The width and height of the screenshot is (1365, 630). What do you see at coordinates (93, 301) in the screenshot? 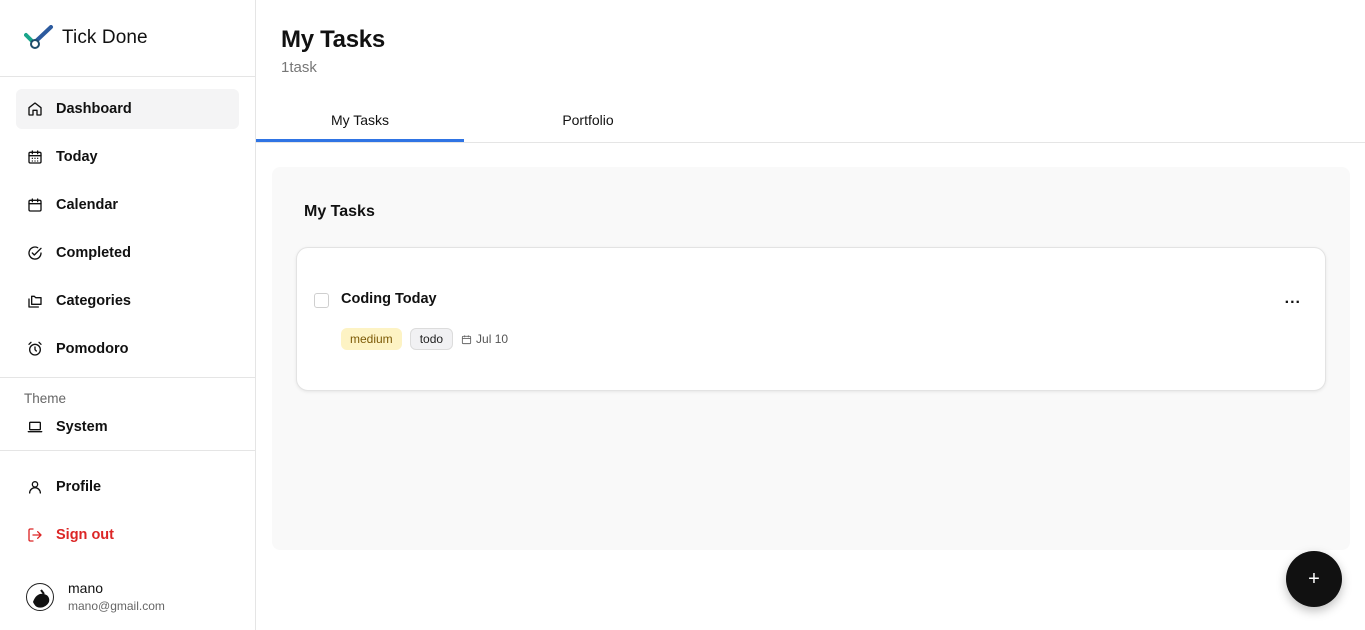
I see `sidebar-item-label: Categories` at bounding box center [93, 301].